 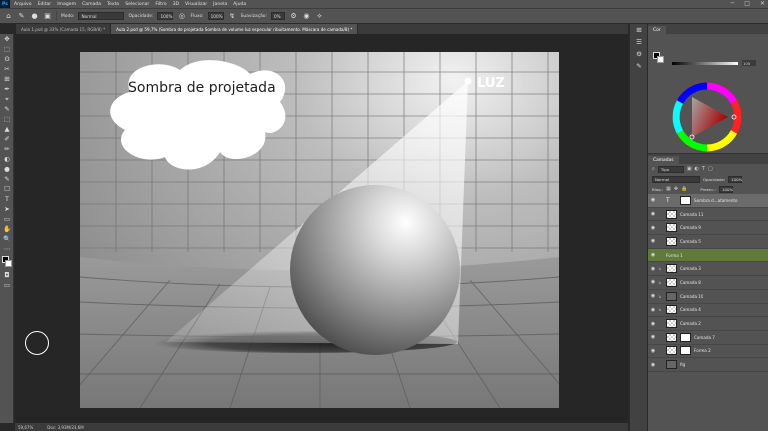 What do you see at coordinates (23, 4) in the screenshot?
I see `menu-arquivo: Arquivo` at bounding box center [23, 4].